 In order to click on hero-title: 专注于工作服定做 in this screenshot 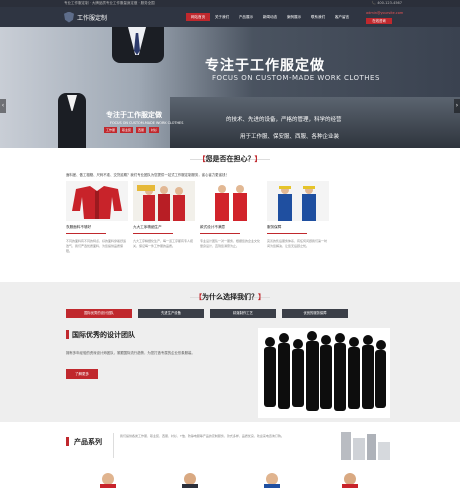, I will do `click(265, 66)`.